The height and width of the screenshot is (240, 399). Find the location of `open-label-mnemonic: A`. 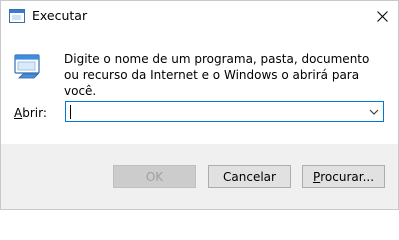

open-label-mnemonic: A is located at coordinates (18, 113).